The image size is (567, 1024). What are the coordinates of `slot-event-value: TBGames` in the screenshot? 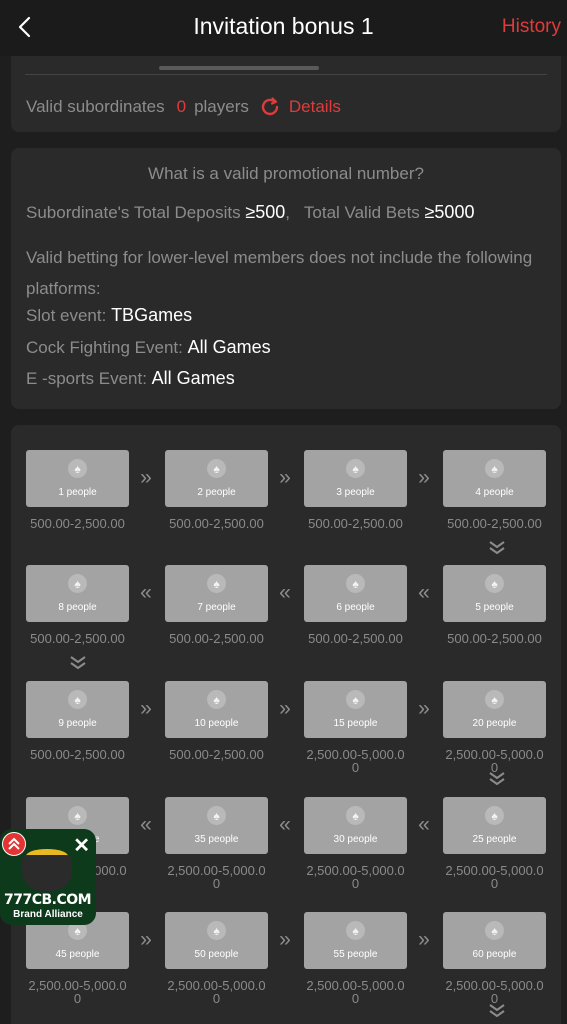 It's located at (152, 315).